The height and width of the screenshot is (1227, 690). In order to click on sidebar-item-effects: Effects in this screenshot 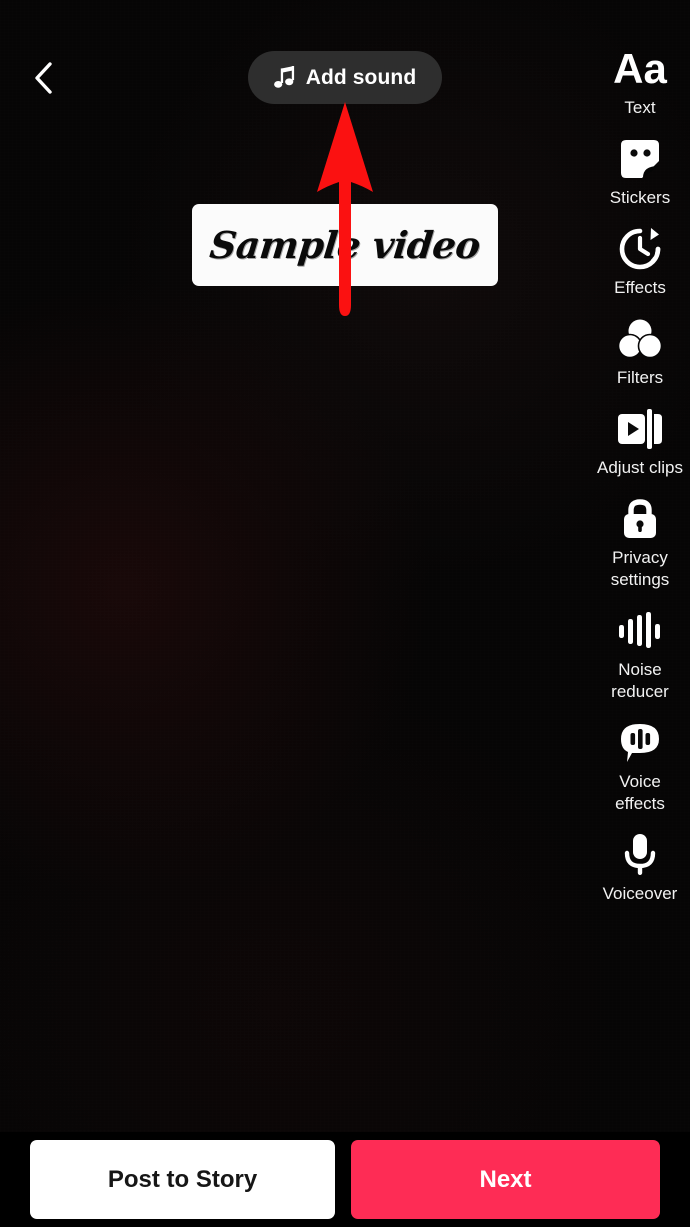, I will do `click(640, 262)`.